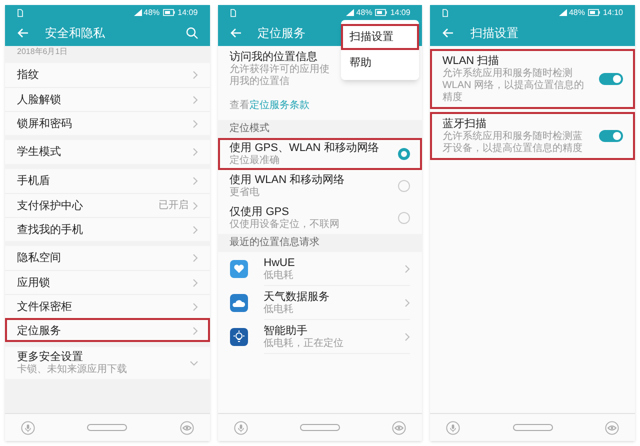 Image resolution: width=640 pixels, height=446 pixels. What do you see at coordinates (34, 283) in the screenshot?
I see `row-label: 应用锁` at bounding box center [34, 283].